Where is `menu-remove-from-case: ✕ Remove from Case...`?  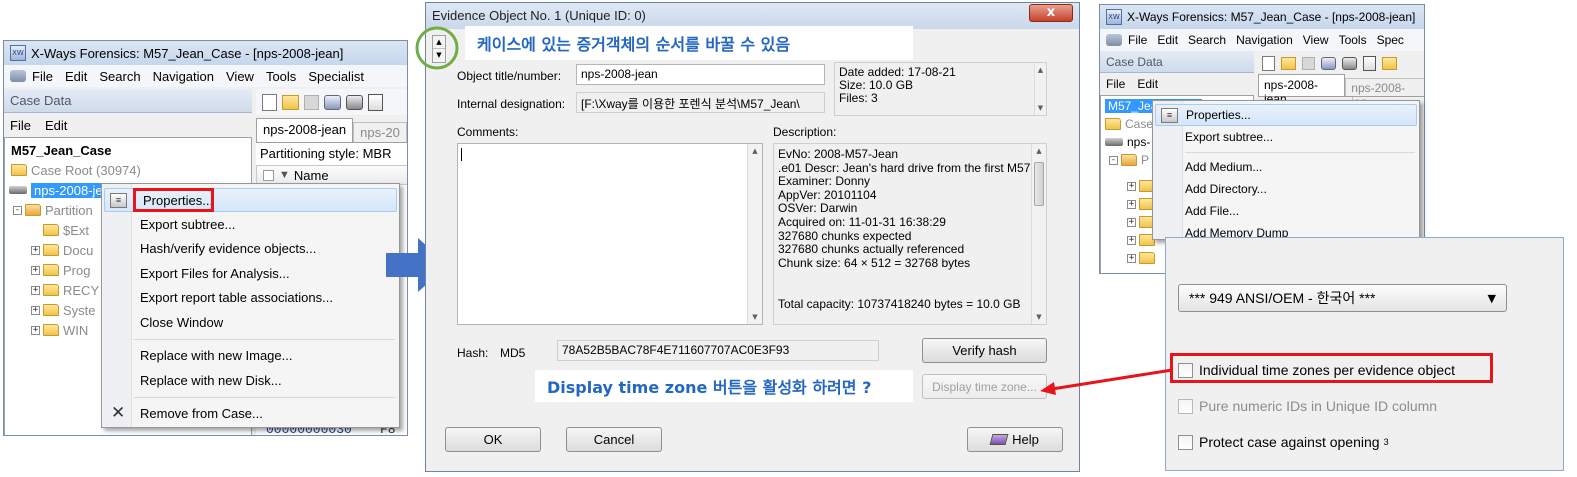 menu-remove-from-case: ✕ Remove from Case... is located at coordinates (250, 413).